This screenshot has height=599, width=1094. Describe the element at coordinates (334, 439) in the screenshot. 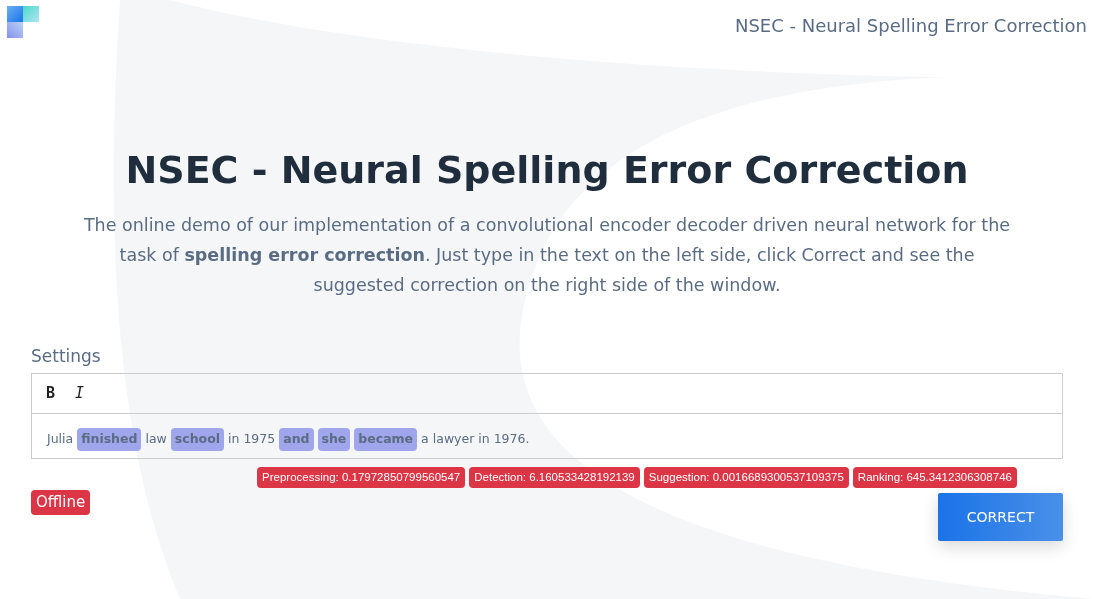

I see `highlighted-word: she` at that location.